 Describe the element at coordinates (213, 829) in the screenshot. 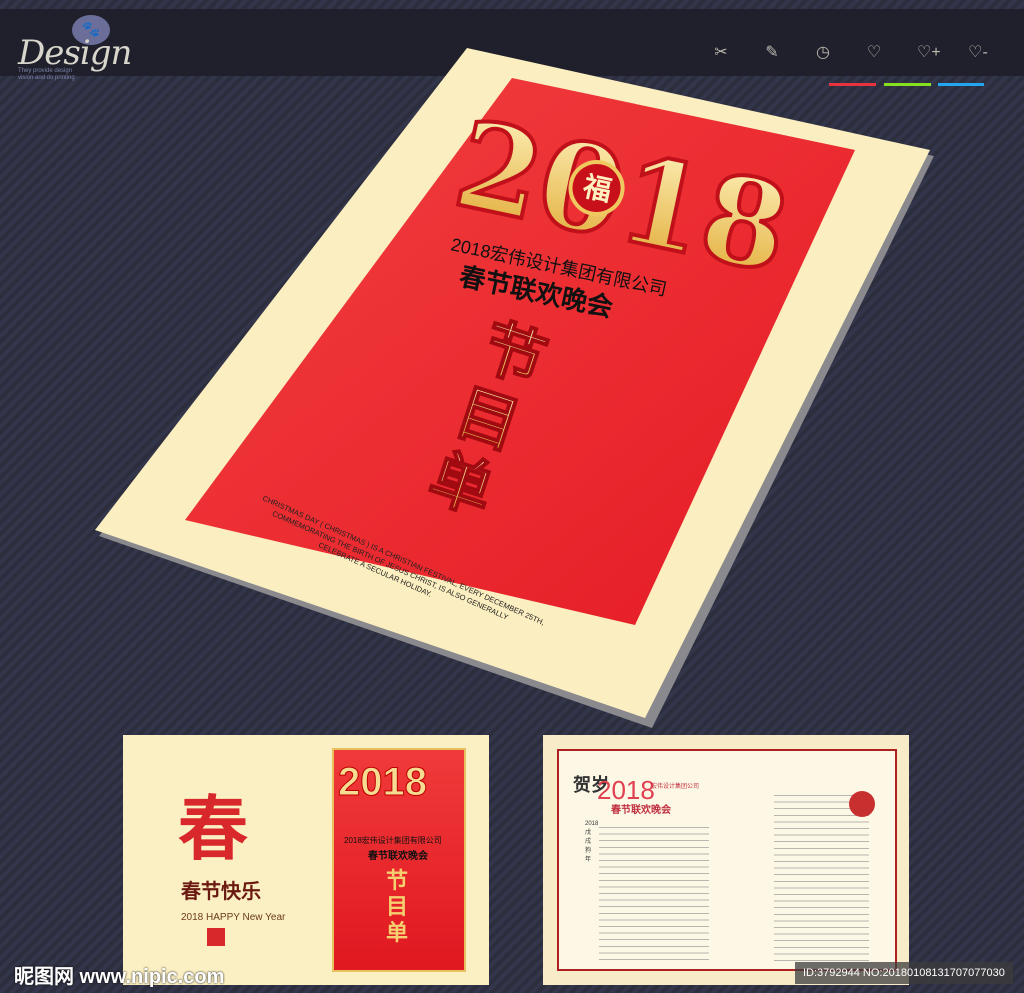

I see `spring-papercut: 春` at that location.